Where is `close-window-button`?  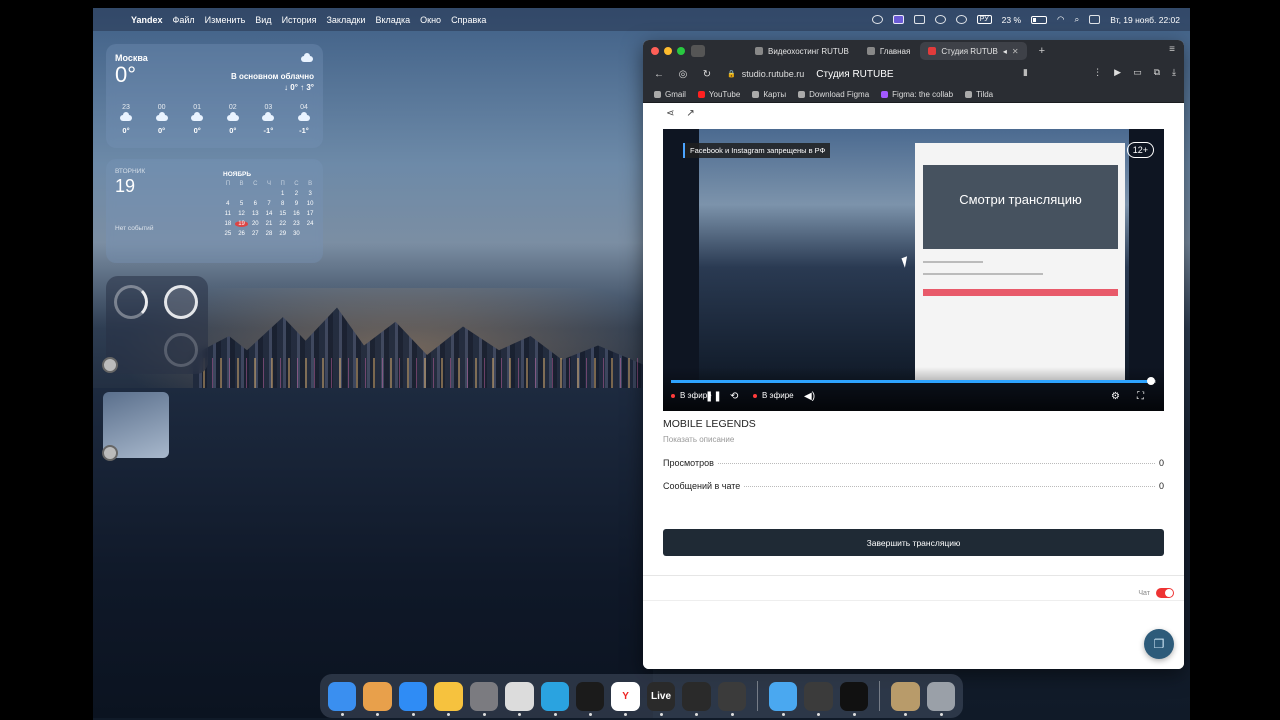 close-window-button is located at coordinates (655, 51).